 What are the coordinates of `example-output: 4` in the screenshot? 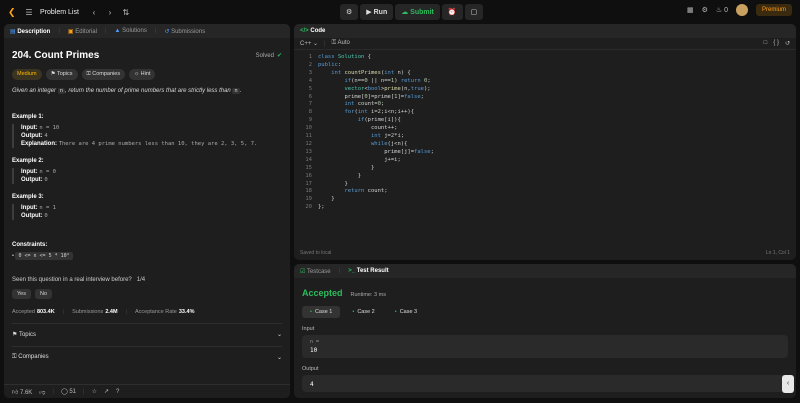 It's located at (46, 136).